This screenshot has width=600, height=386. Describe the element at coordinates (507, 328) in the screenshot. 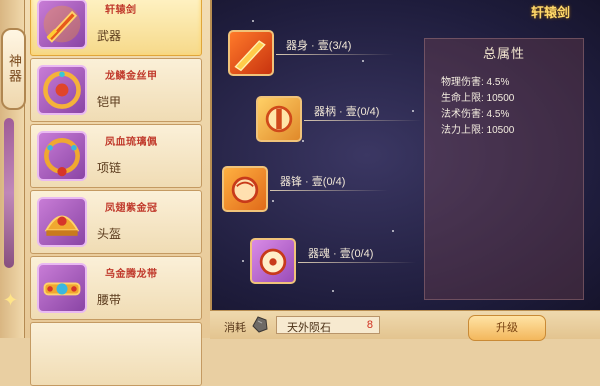

I see `upgrade-button: 升级` at that location.